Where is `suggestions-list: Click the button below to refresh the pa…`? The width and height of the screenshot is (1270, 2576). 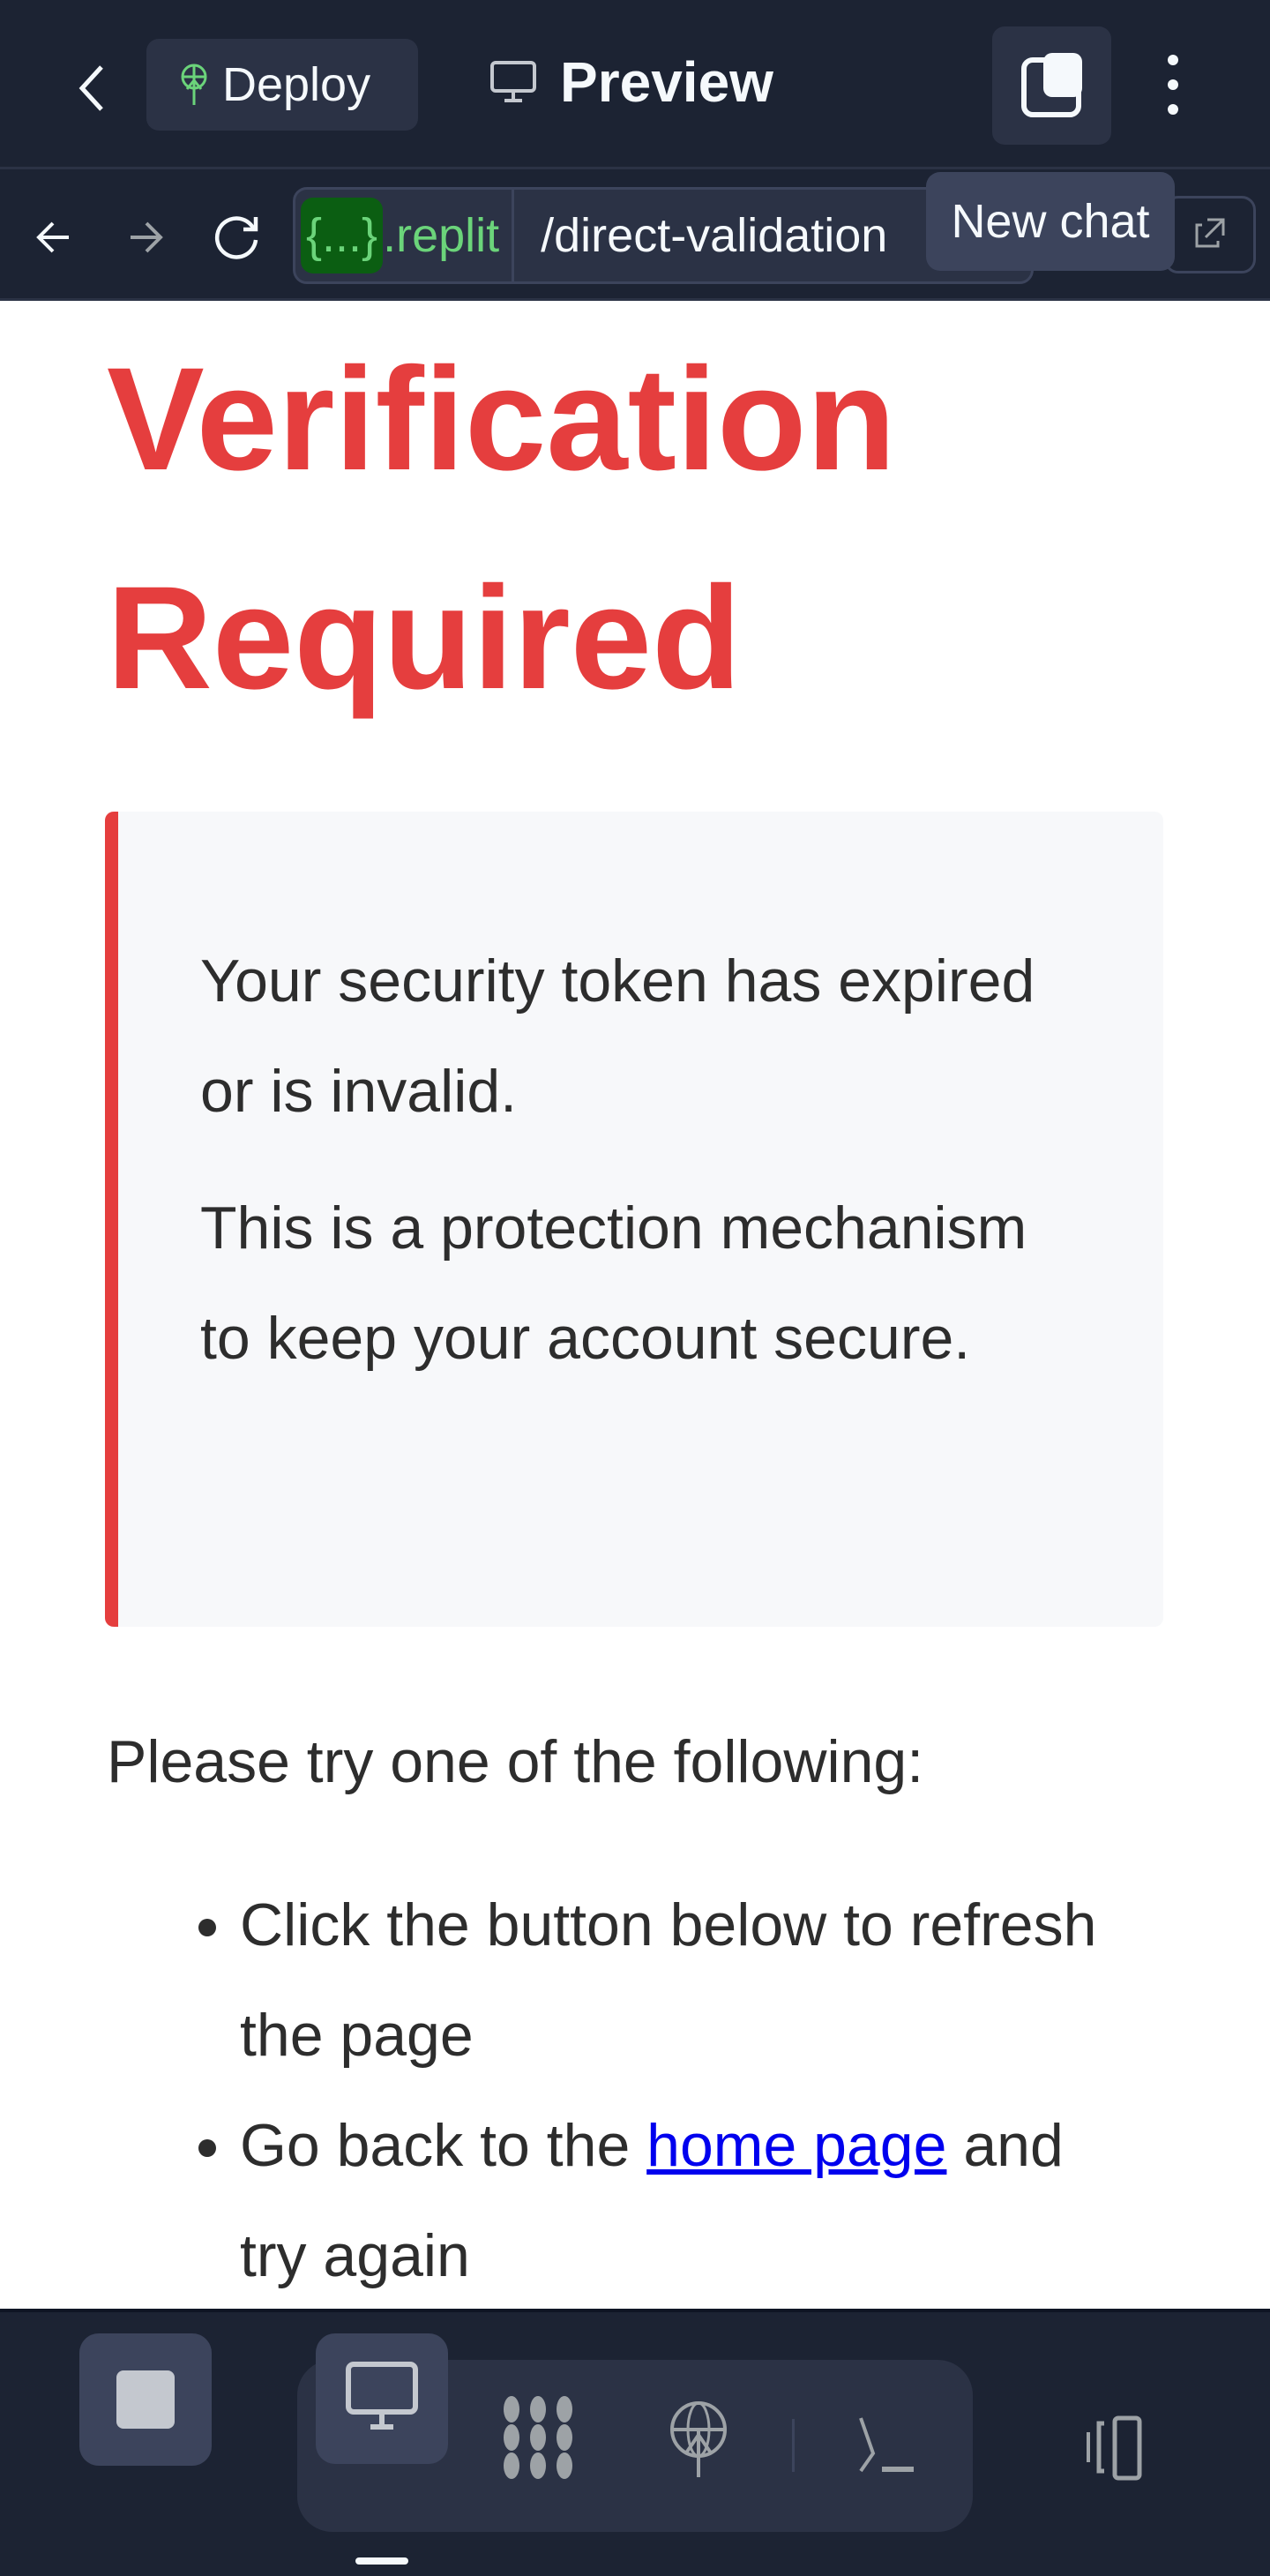 suggestions-list: Click the button below to refresh the pa… is located at coordinates (681, 2091).